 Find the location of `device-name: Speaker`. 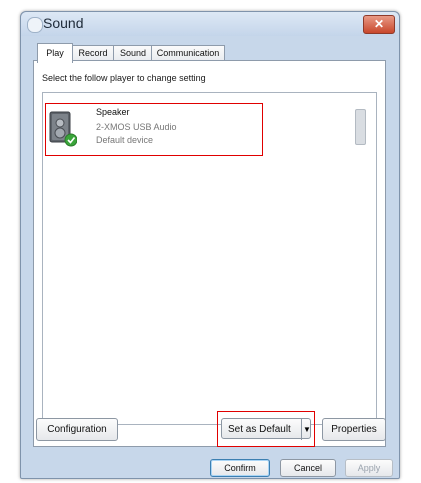

device-name: Speaker is located at coordinates (113, 112).